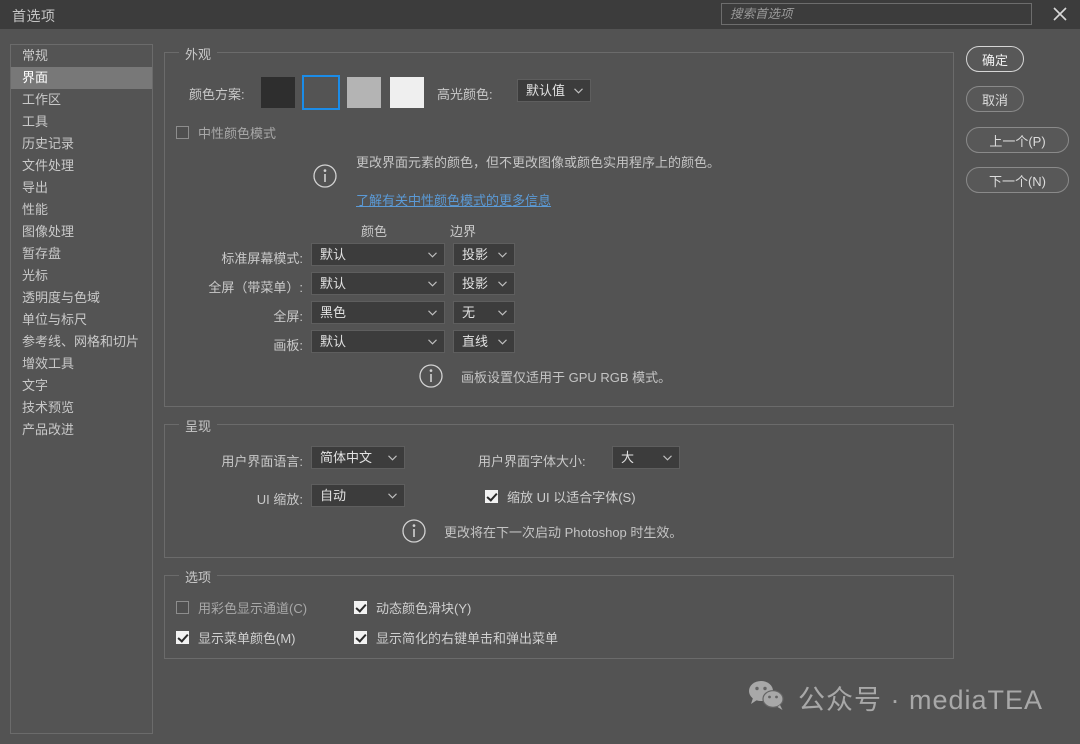 The height and width of the screenshot is (744, 1080). I want to click on ui-font-size-value: 大, so click(628, 457).